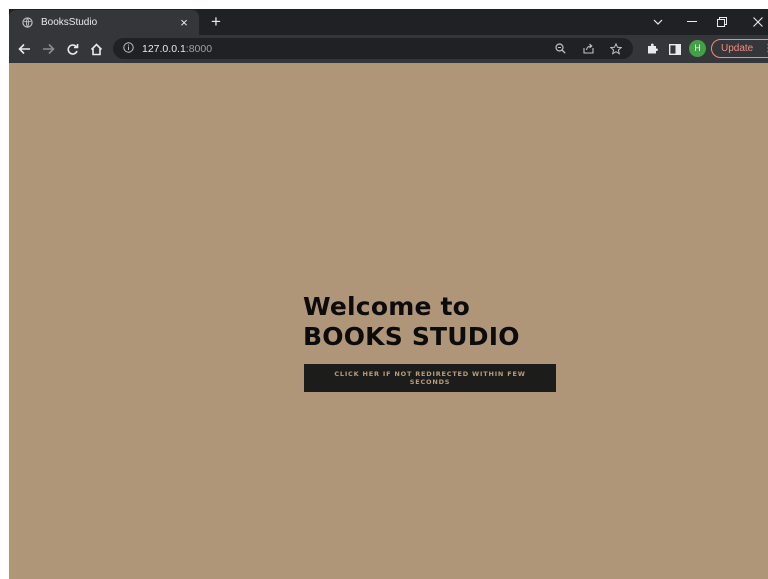 The width and height of the screenshot is (768, 579). I want to click on browser-toolbar: 127.0.0.1:8000 H Update ⋮, so click(388, 49).